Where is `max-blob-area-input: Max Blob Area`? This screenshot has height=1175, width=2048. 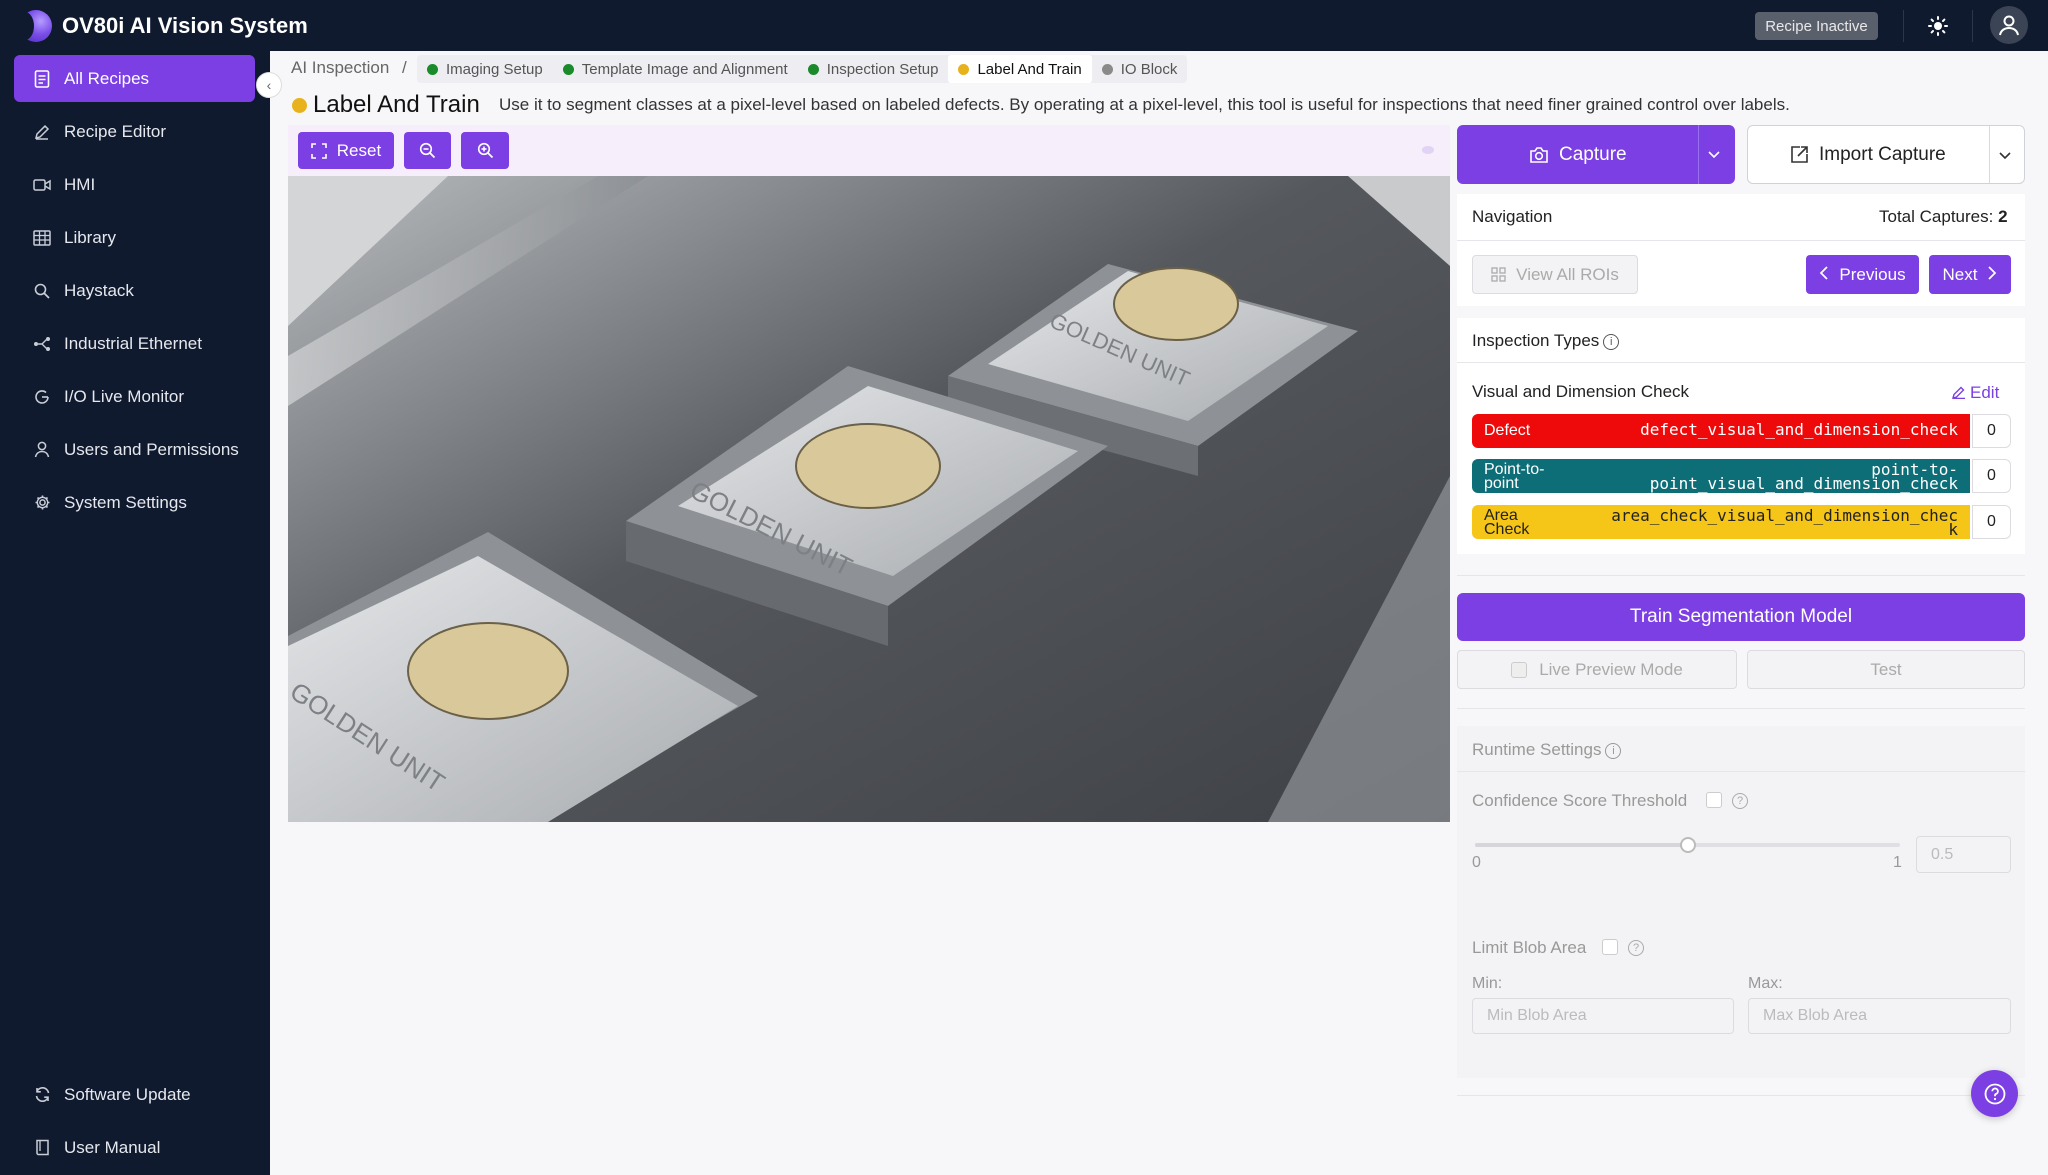
max-blob-area-input: Max Blob Area is located at coordinates (1879, 1016).